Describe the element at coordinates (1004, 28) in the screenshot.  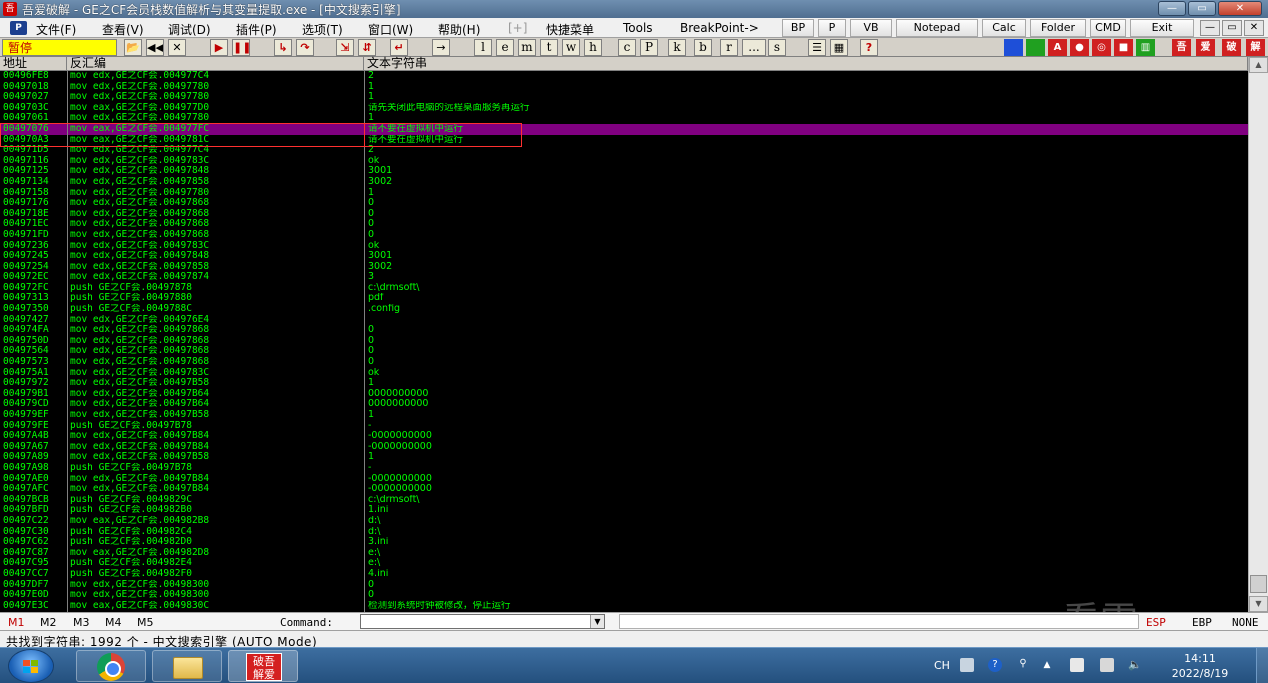
I see `calc-button: Calc` at that location.